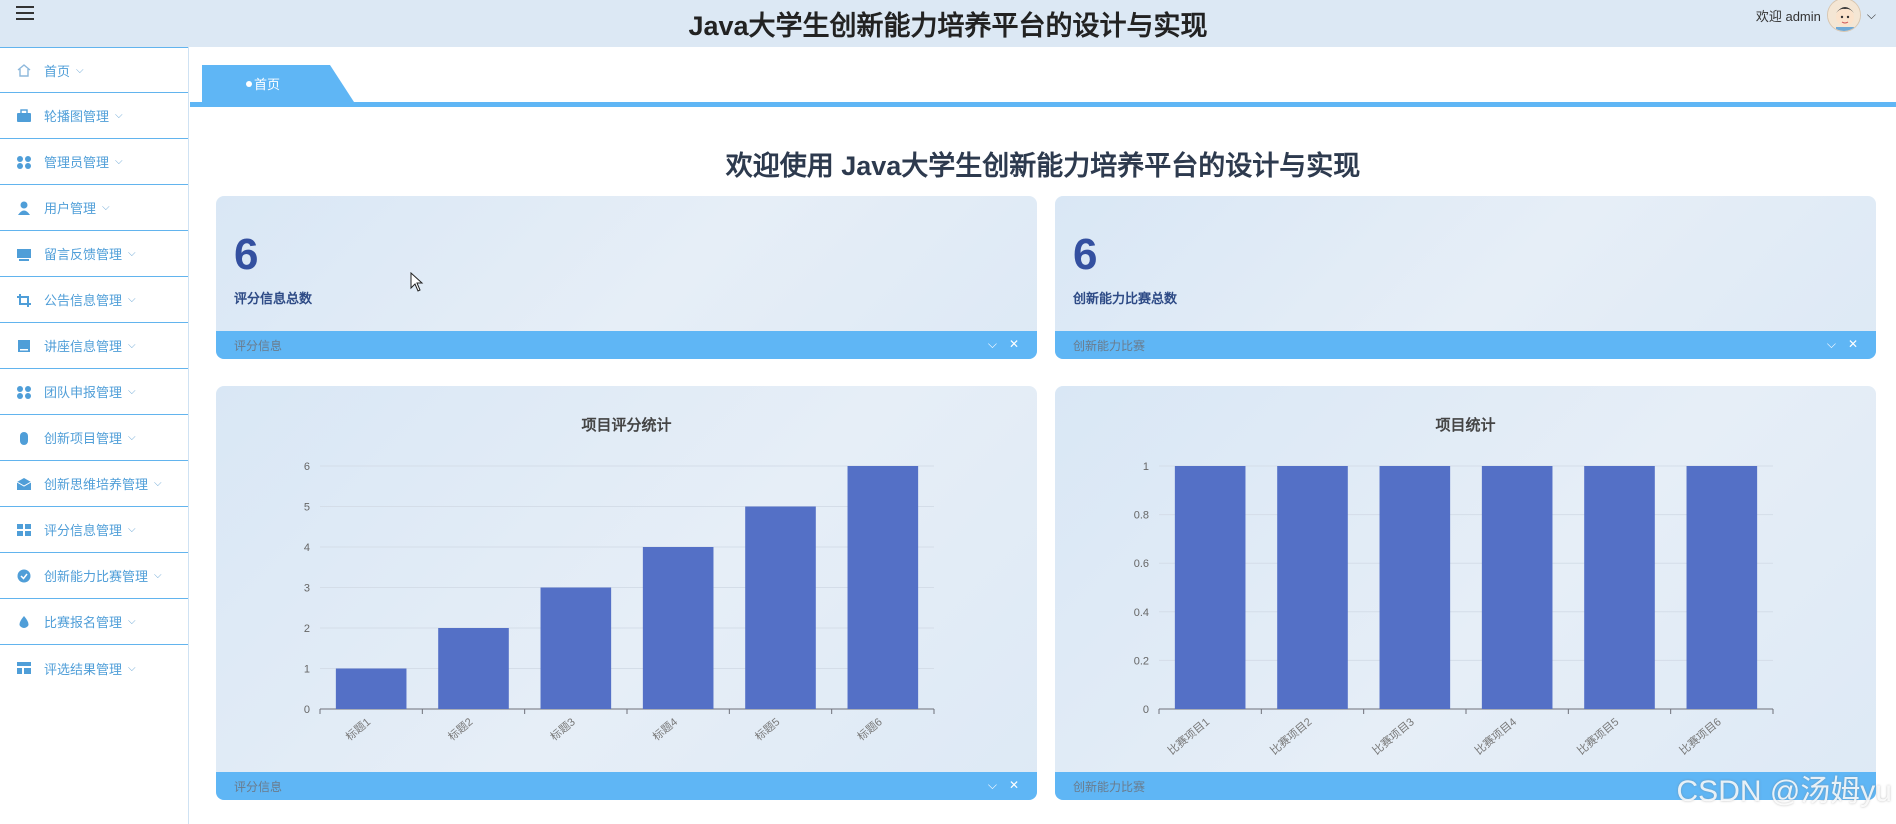 This screenshot has height=824, width=1896. Describe the element at coordinates (249, 83) in the screenshot. I see `tab-dot-icon` at that location.